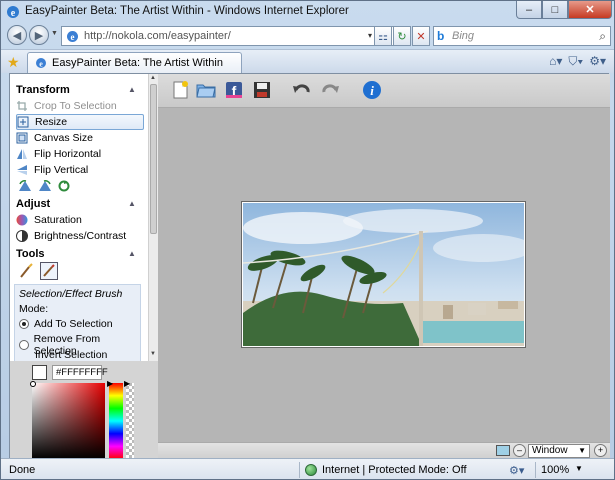 The image size is (615, 480). I want to click on section-tools-heading: Tools, so click(30, 254).